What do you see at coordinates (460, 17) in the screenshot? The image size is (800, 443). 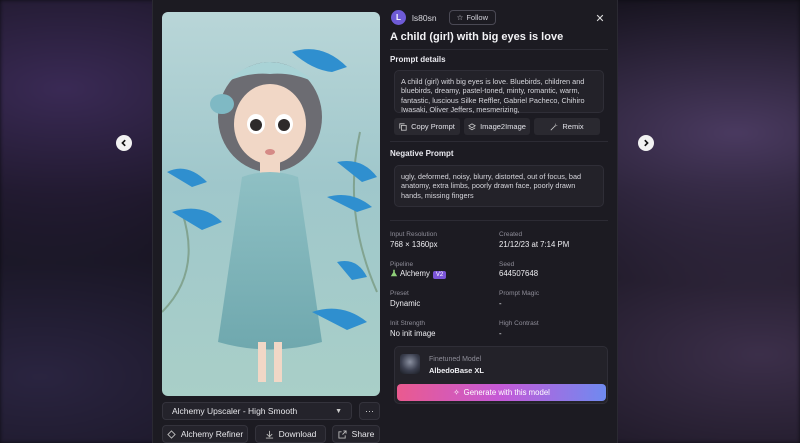 I see `star-icon: ☆` at bounding box center [460, 17].